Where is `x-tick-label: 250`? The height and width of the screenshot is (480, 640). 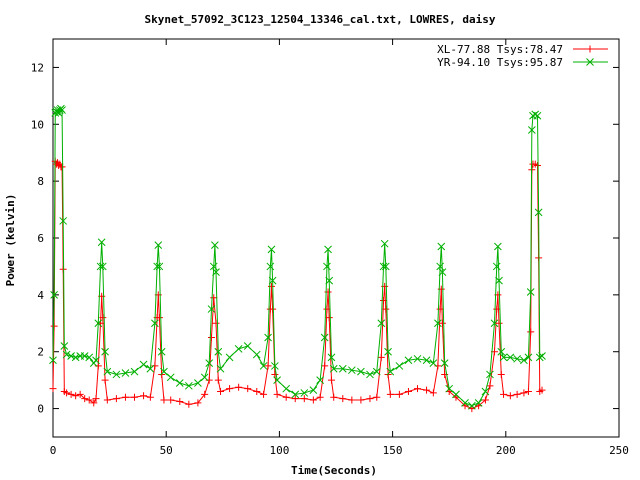 x-tick-label: 250 is located at coordinates (619, 450).